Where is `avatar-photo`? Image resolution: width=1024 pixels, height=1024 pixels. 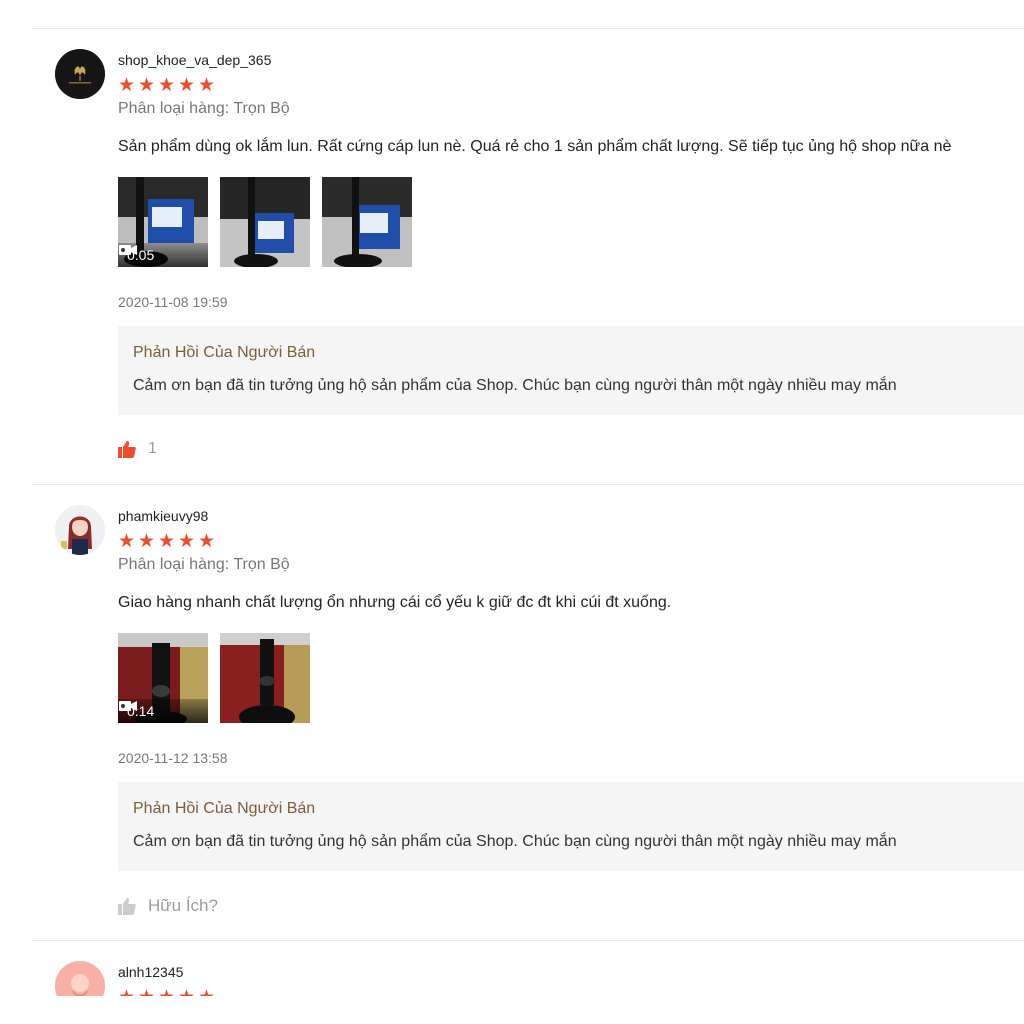 avatar-photo is located at coordinates (80, 978).